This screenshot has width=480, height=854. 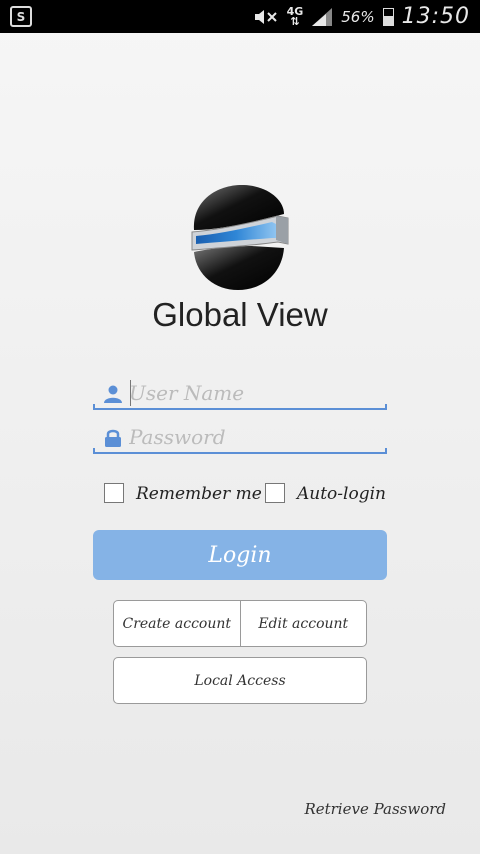 What do you see at coordinates (240, 16) in the screenshot?
I see `status-bar: S 4G ⇅ 56% 13:50` at bounding box center [240, 16].